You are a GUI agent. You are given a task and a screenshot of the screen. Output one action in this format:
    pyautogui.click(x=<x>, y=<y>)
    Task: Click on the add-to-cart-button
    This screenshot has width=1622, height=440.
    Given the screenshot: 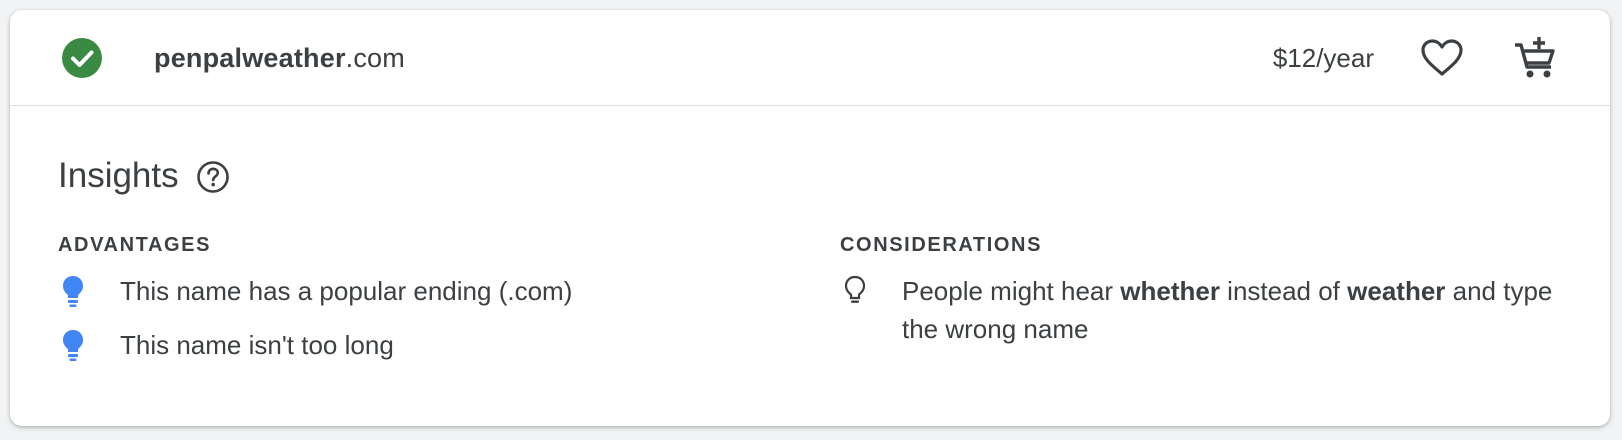 What is the action you would take?
    pyautogui.click(x=1536, y=58)
    